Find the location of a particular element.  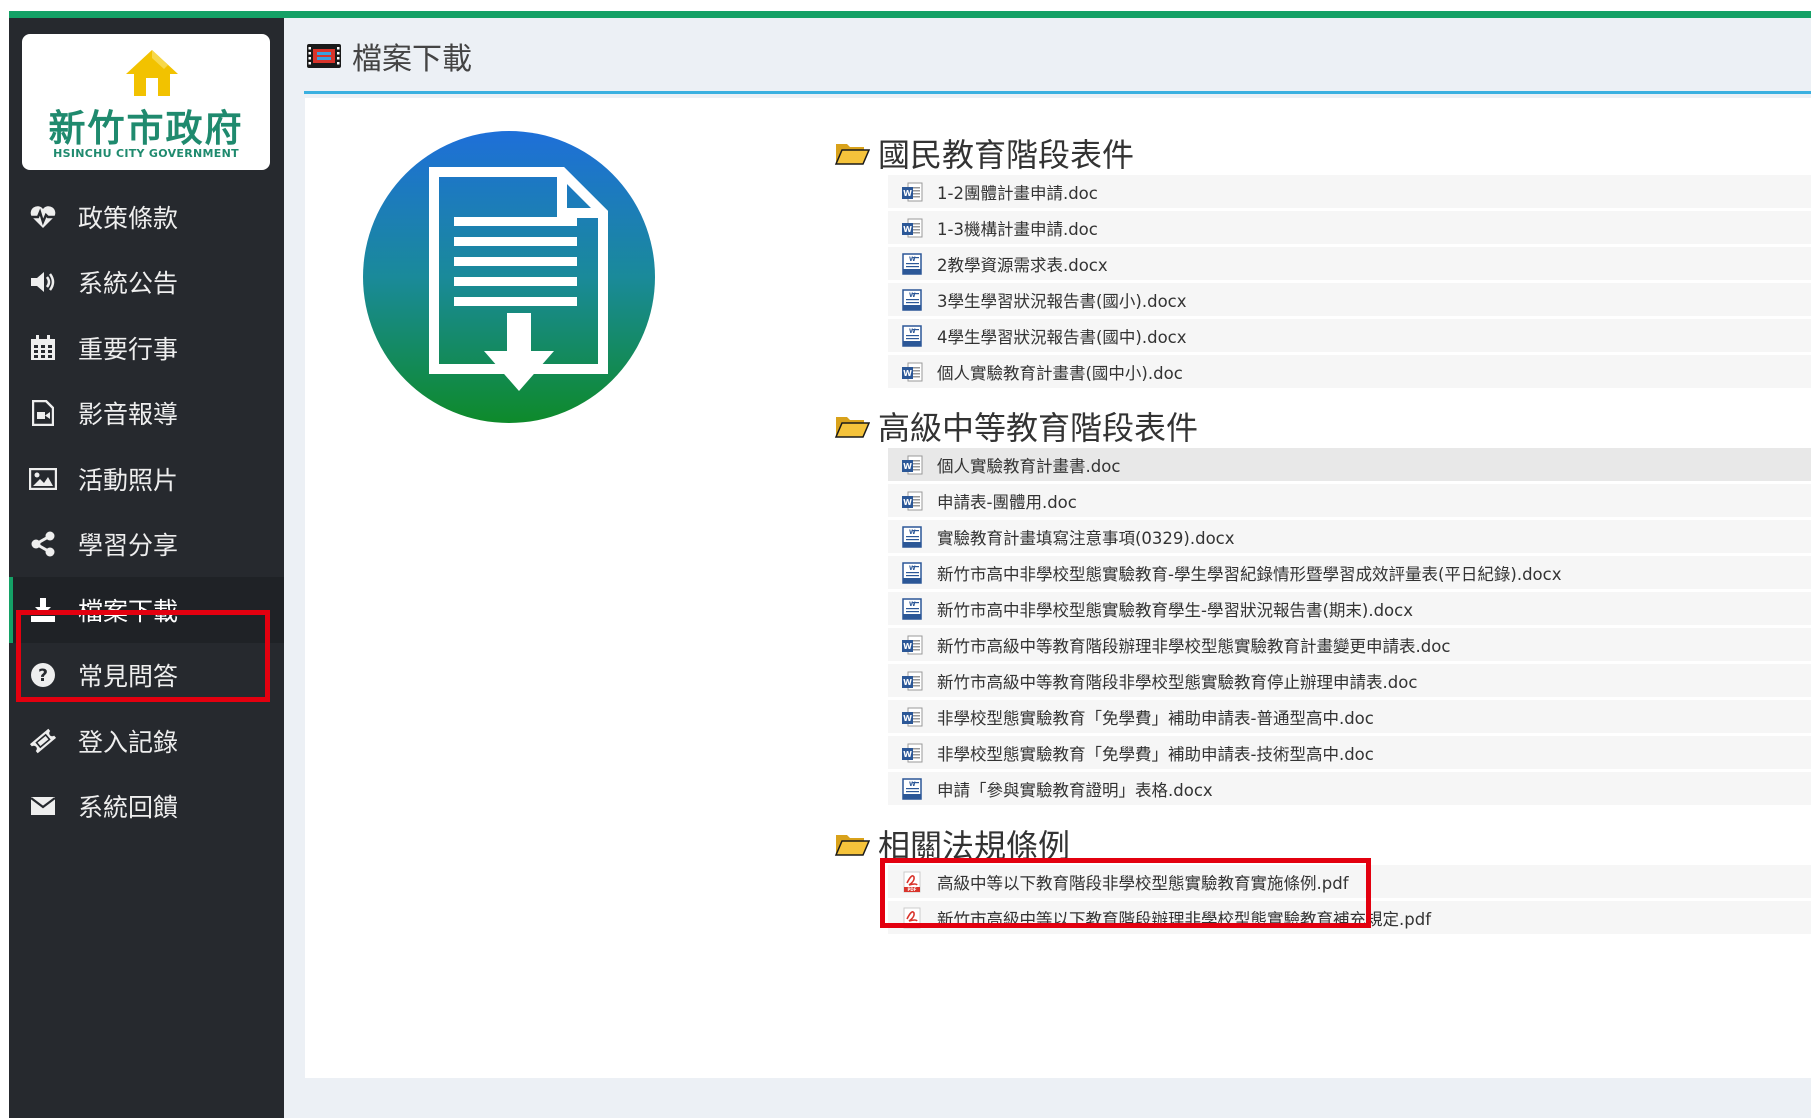

file-row: W 非學校型態實驗教育「免學費」補助申請表-技術型高中.doc is located at coordinates (1349, 752).